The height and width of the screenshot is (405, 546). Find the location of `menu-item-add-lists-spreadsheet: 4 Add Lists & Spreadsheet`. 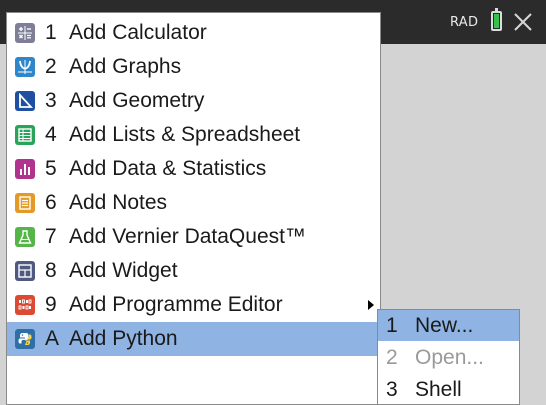

menu-item-add-lists-spreadsheet: 4 Add Lists & Spreadsheet is located at coordinates (193, 135).